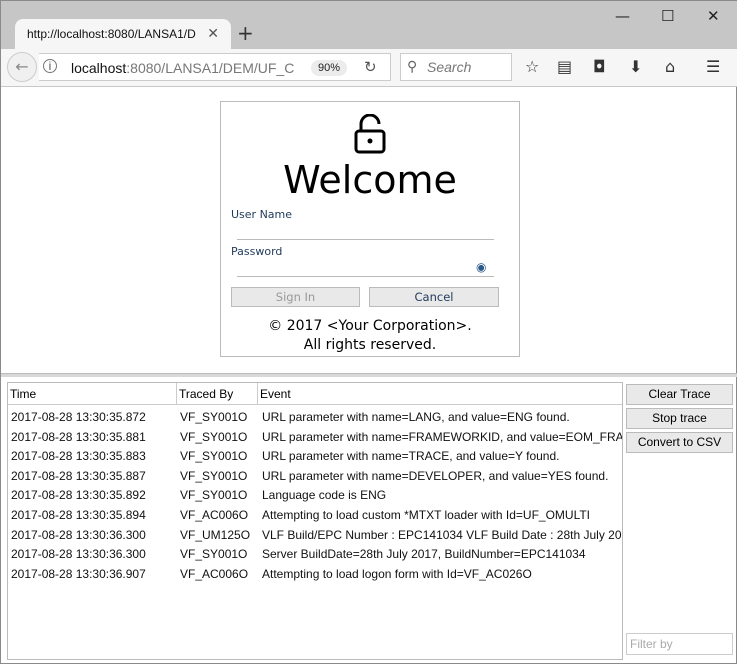  I want to click on pocket-icon: ◘, so click(599, 66).